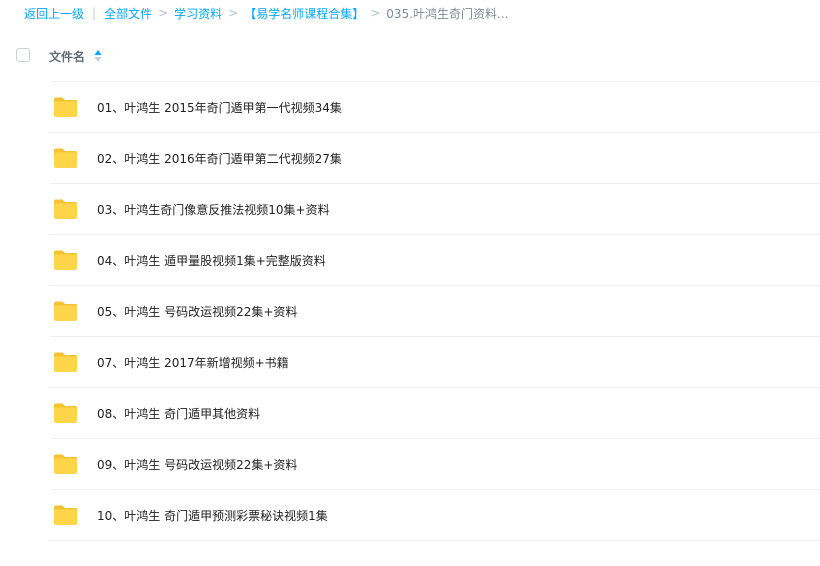  I want to click on file-name: 10、叶鸿生 奇门遁甲预测彩票秘诀视频1集, so click(212, 515).